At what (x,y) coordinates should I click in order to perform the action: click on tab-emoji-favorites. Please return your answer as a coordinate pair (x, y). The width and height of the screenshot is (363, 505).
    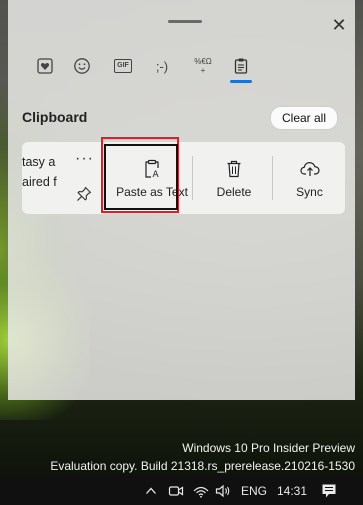
    Looking at the image, I should click on (45, 66).